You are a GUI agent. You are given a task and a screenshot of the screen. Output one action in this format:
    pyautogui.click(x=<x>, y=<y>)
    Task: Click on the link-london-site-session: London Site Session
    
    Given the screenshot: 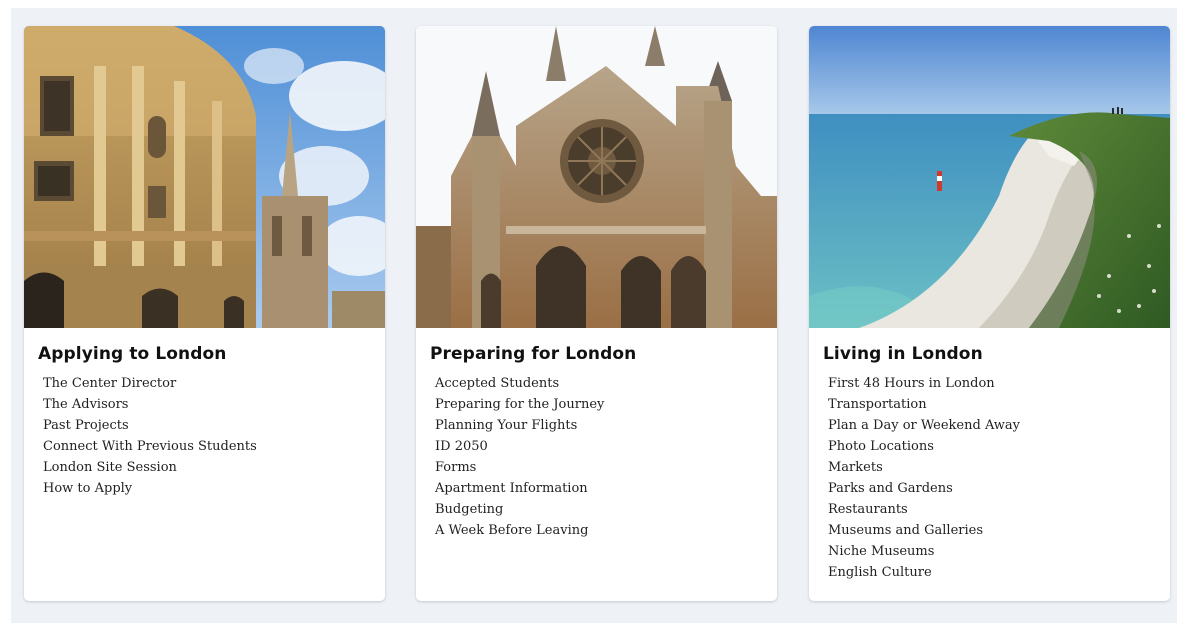 What is the action you would take?
    pyautogui.click(x=150, y=467)
    